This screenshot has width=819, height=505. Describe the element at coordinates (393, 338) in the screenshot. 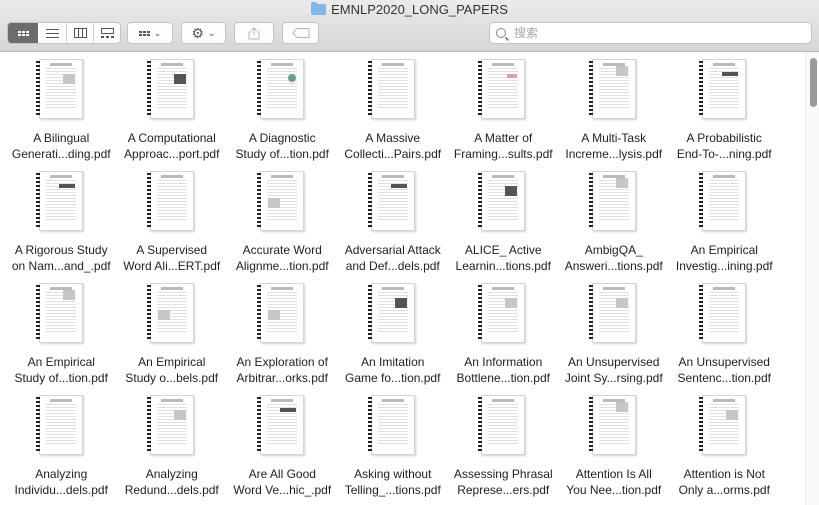

I see `file-item: An Imitation Game fo...tion.pdf` at that location.